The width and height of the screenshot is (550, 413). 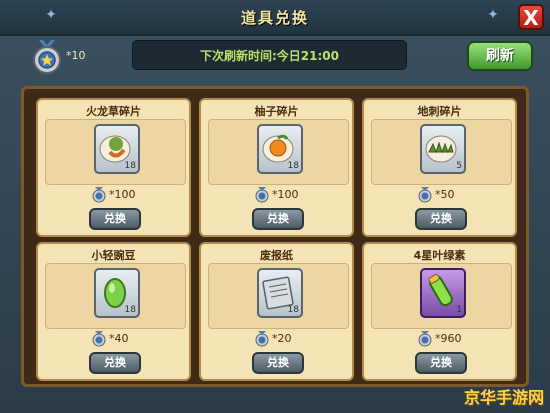 What do you see at coordinates (439, 255) in the screenshot?
I see `item-name: 4星叶绿素` at bounding box center [439, 255].